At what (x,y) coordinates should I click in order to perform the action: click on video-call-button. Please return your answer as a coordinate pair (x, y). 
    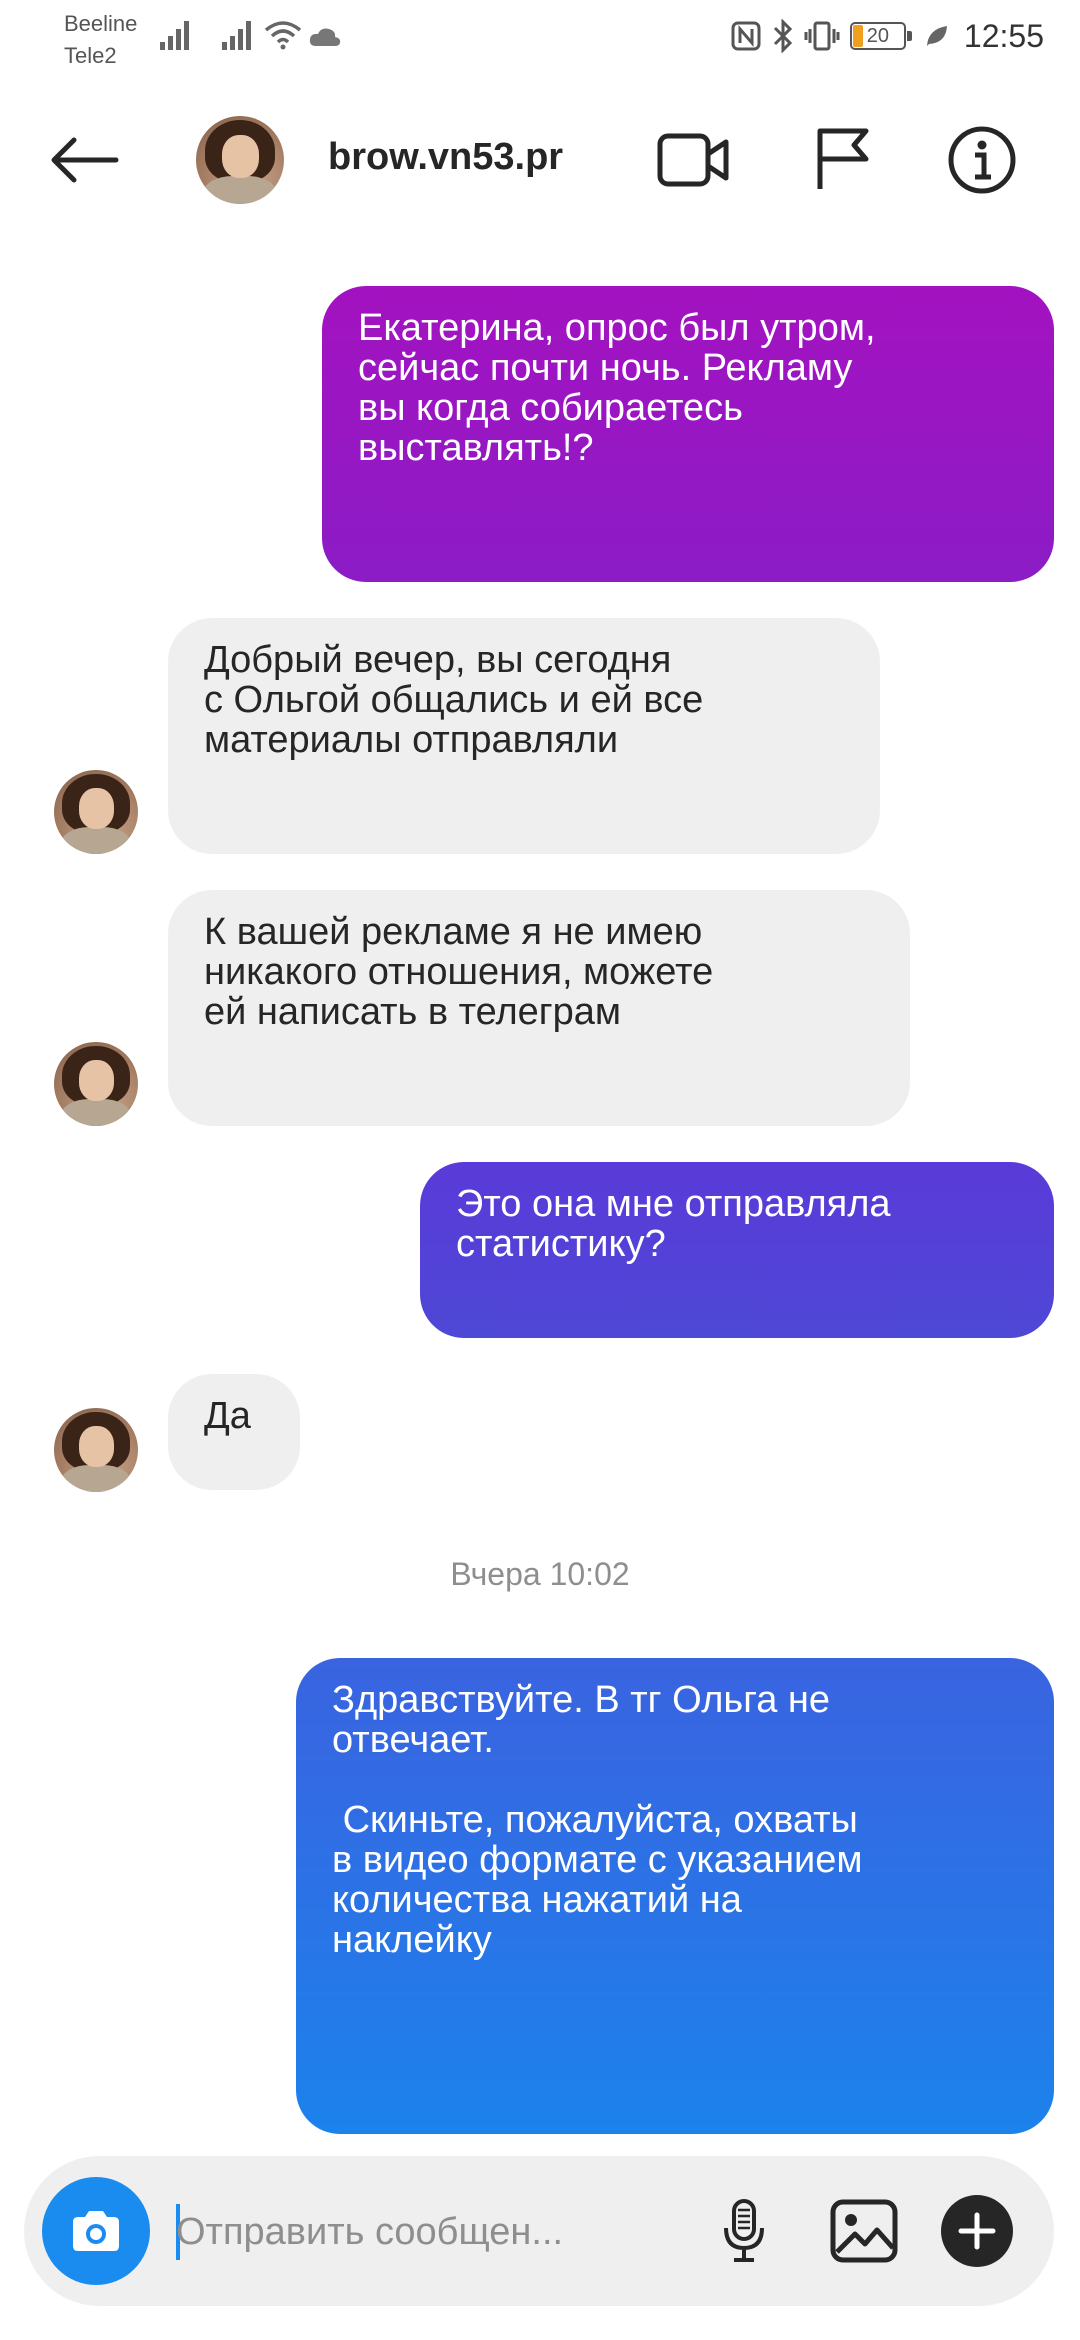
    Looking at the image, I should click on (694, 160).